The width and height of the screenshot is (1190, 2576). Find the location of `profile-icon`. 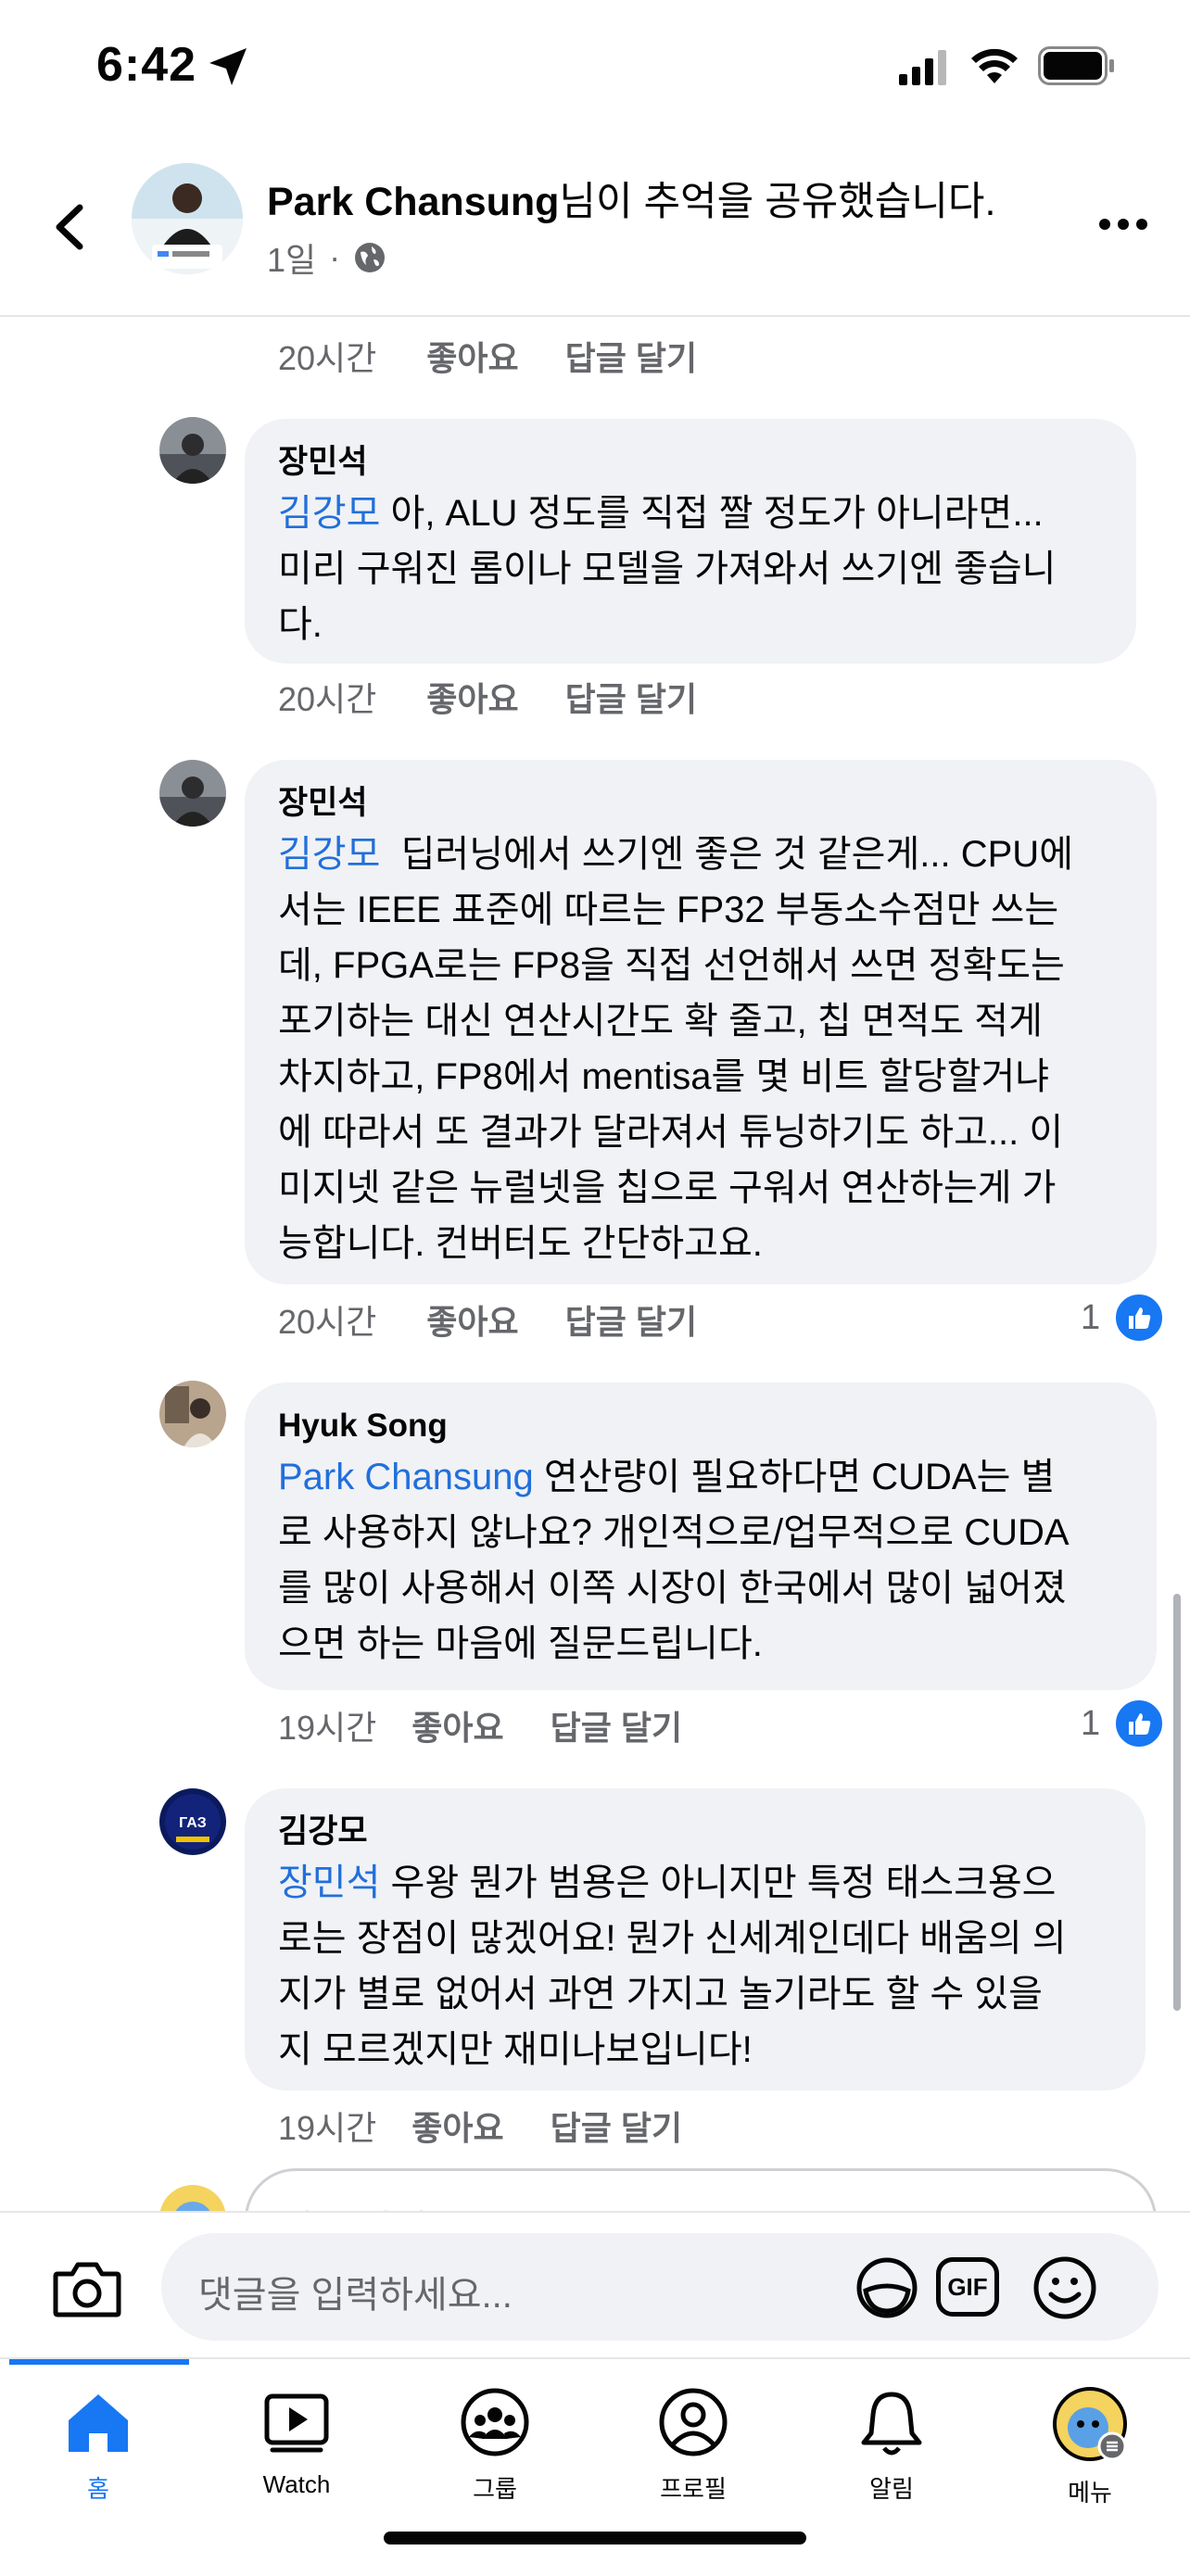

profile-icon is located at coordinates (693, 2422).